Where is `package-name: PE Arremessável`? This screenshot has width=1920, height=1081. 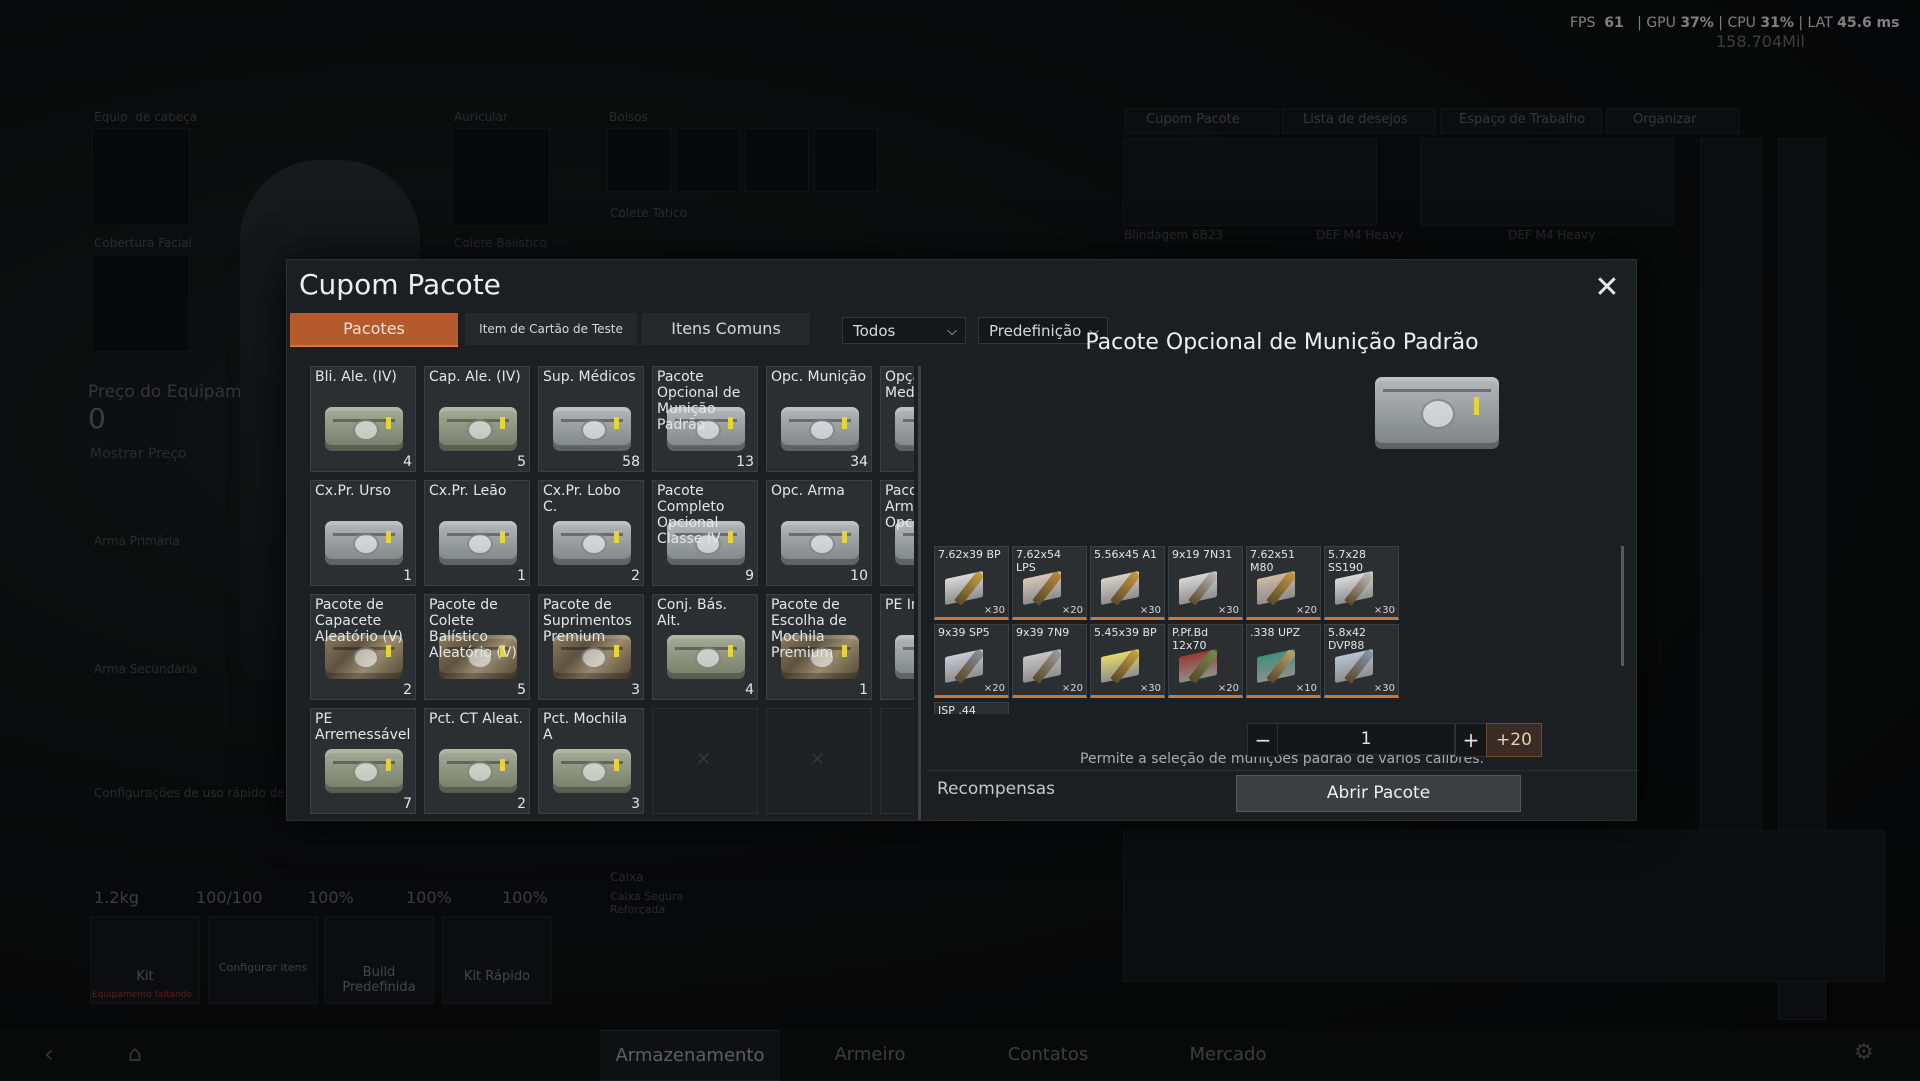 package-name: PE Arremessável is located at coordinates (363, 727).